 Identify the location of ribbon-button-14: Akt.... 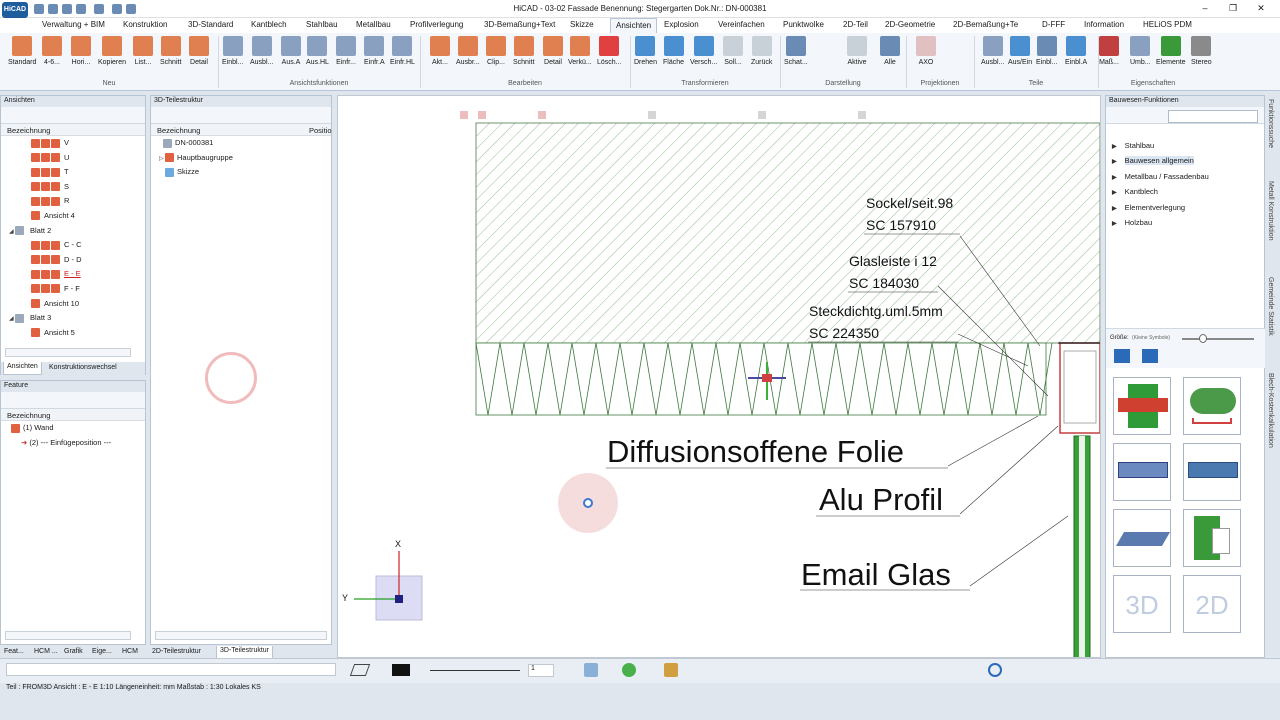
(440, 50).